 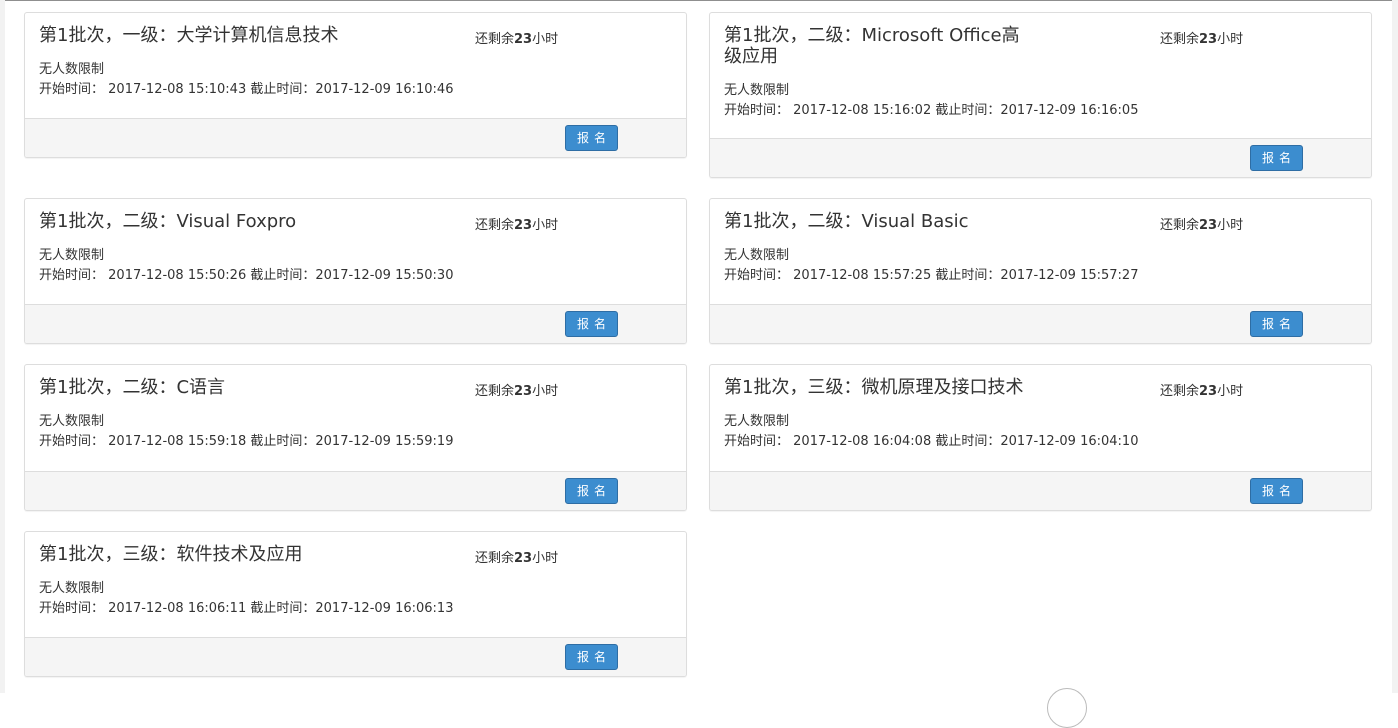 What do you see at coordinates (168, 221) in the screenshot?
I see `card-title: 第1批次，二级：Visual Foxpro` at bounding box center [168, 221].